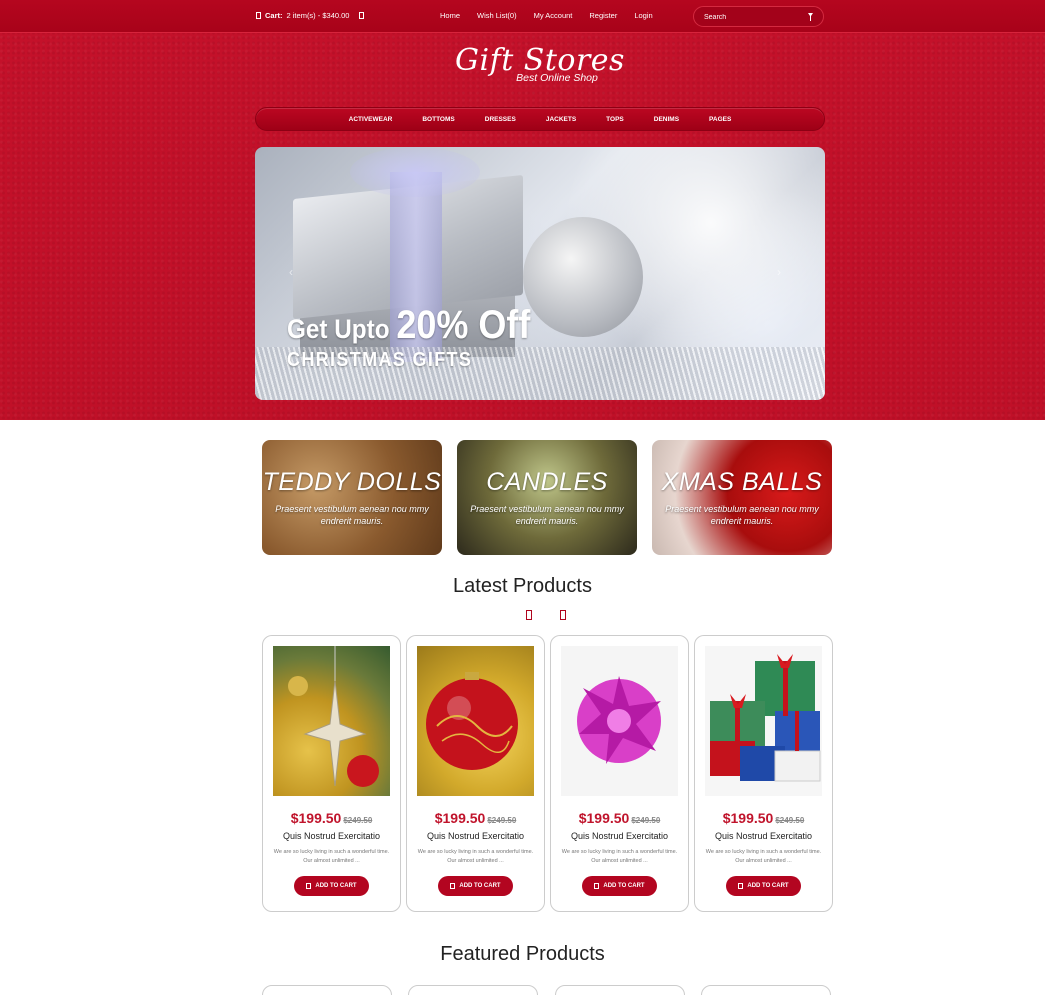 This screenshot has width=1045, height=995. I want to click on cart-summary: Cart: 2 item(s) - $340.00, so click(310, 15).